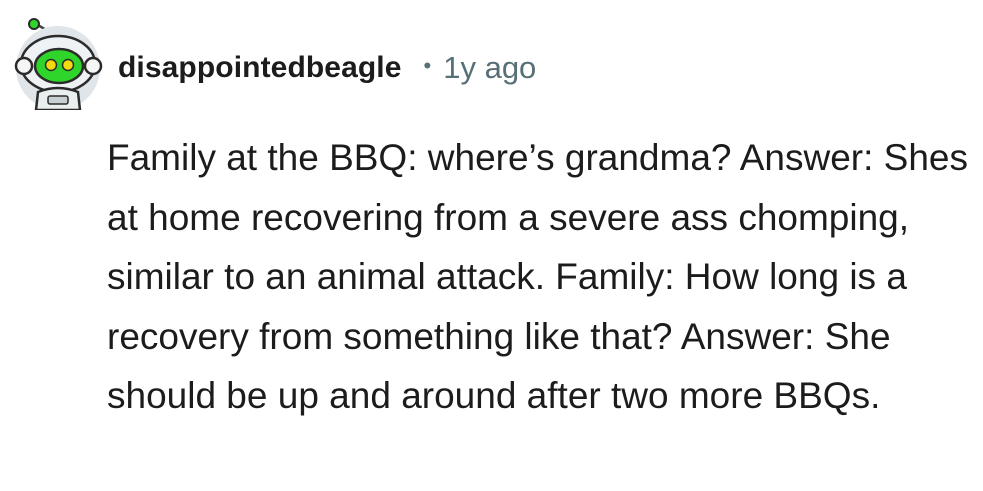  What do you see at coordinates (260, 68) in the screenshot?
I see `author-username: disappointedbeagle` at bounding box center [260, 68].